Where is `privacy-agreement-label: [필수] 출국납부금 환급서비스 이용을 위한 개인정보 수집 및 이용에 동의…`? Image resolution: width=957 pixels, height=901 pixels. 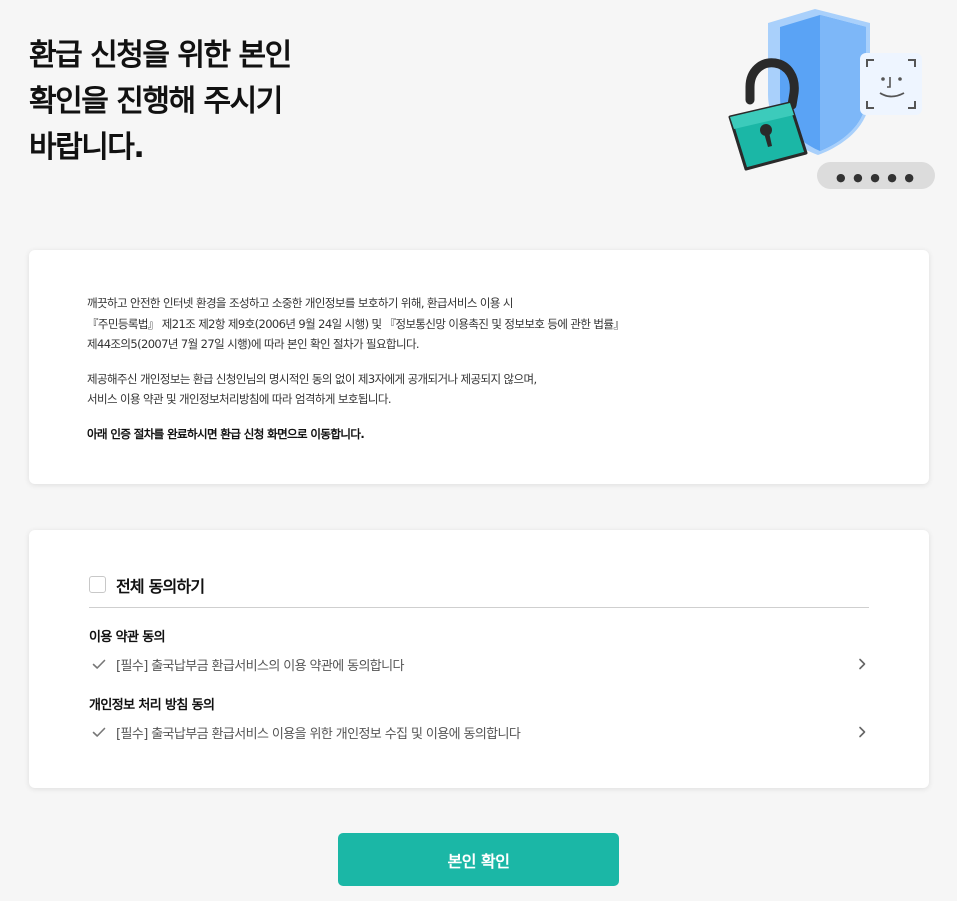 privacy-agreement-label: [필수] 출국납부금 환급서비스 이용을 위한 개인정보 수집 및 이용에 동의… is located at coordinates (318, 734).